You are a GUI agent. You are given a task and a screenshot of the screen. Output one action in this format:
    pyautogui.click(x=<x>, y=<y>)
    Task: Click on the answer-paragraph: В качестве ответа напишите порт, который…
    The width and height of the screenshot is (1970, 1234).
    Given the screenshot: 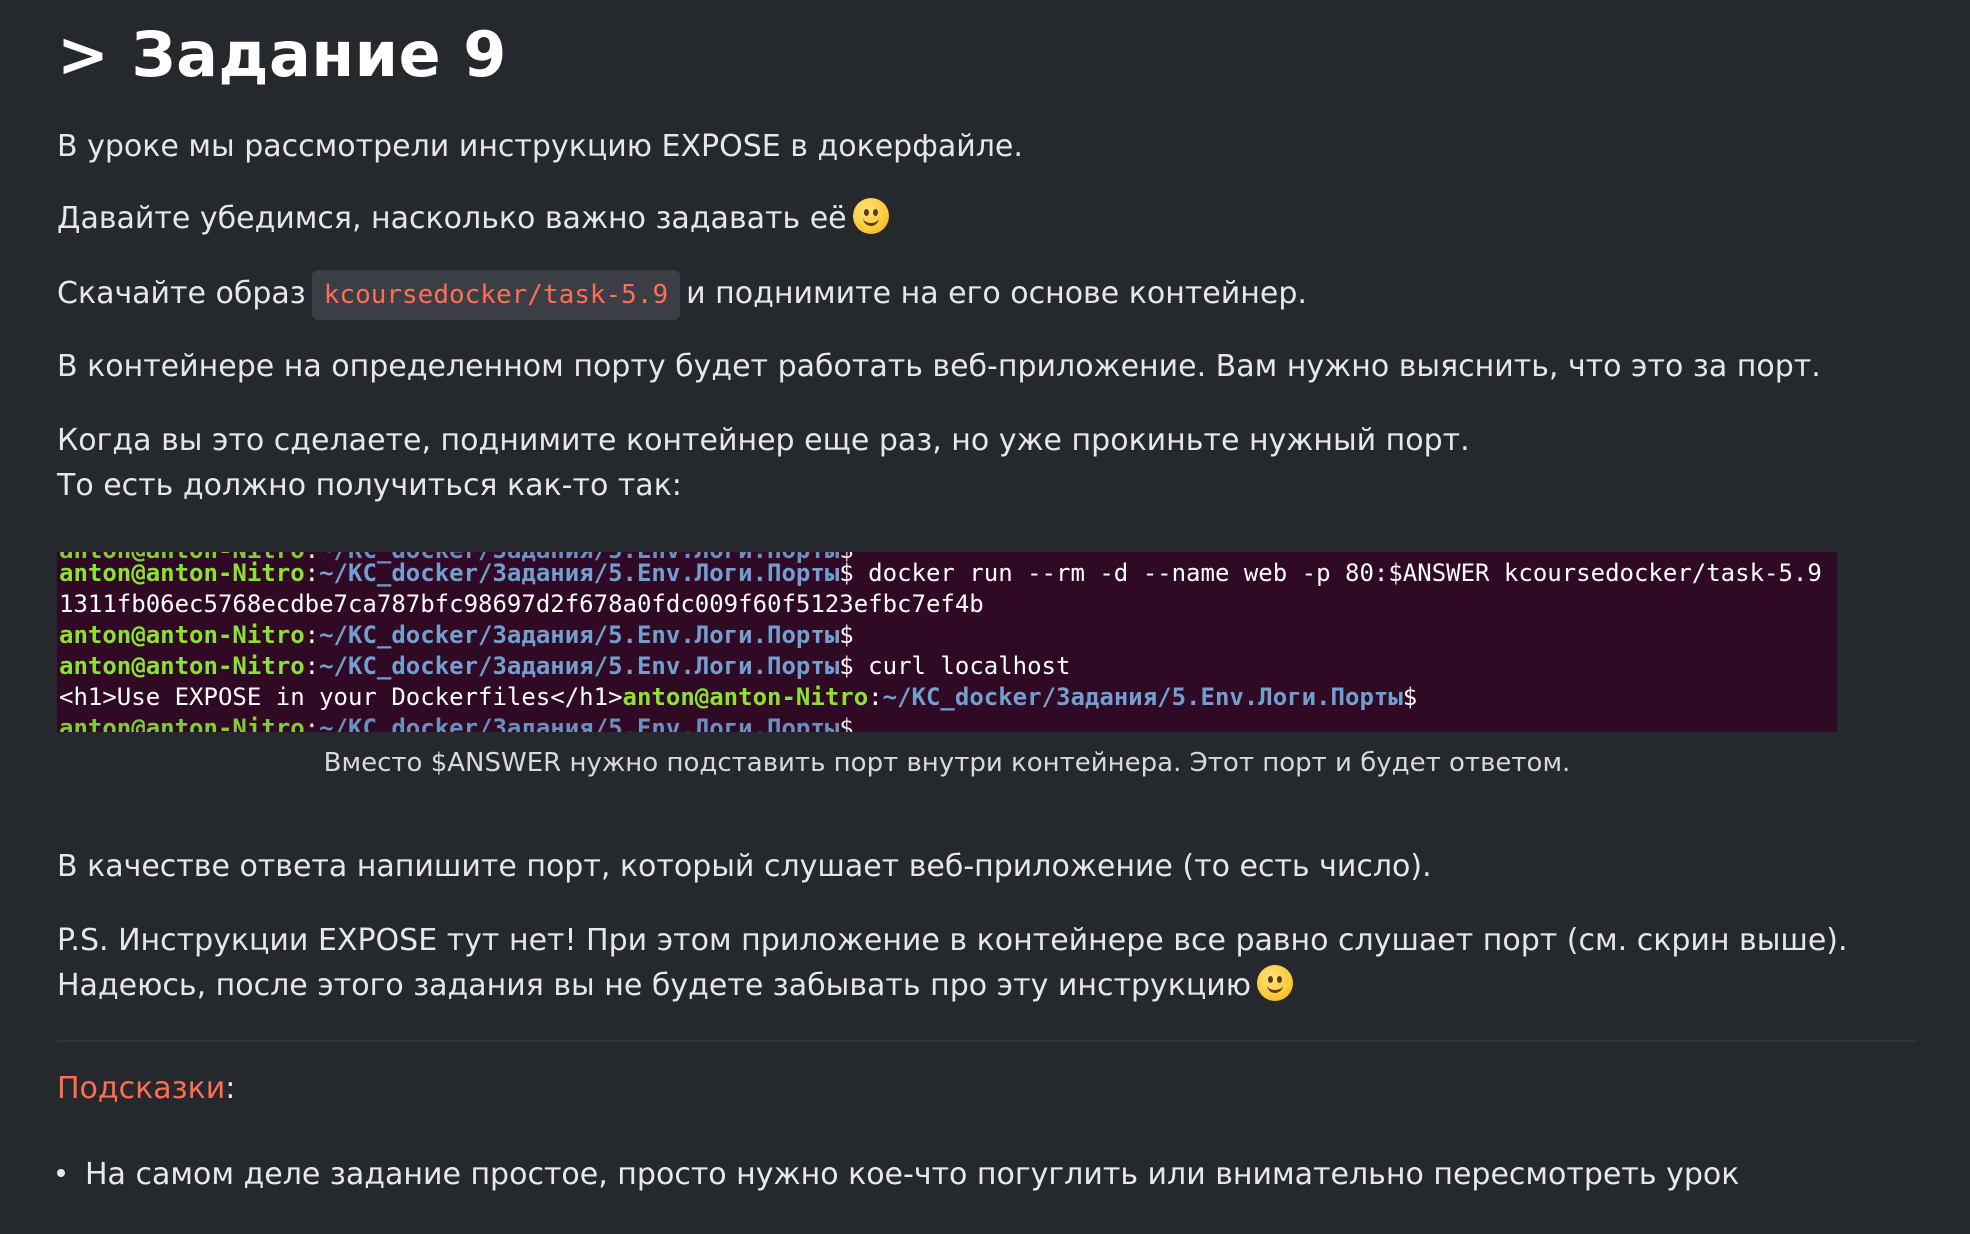 What is the action you would take?
    pyautogui.click(x=744, y=866)
    